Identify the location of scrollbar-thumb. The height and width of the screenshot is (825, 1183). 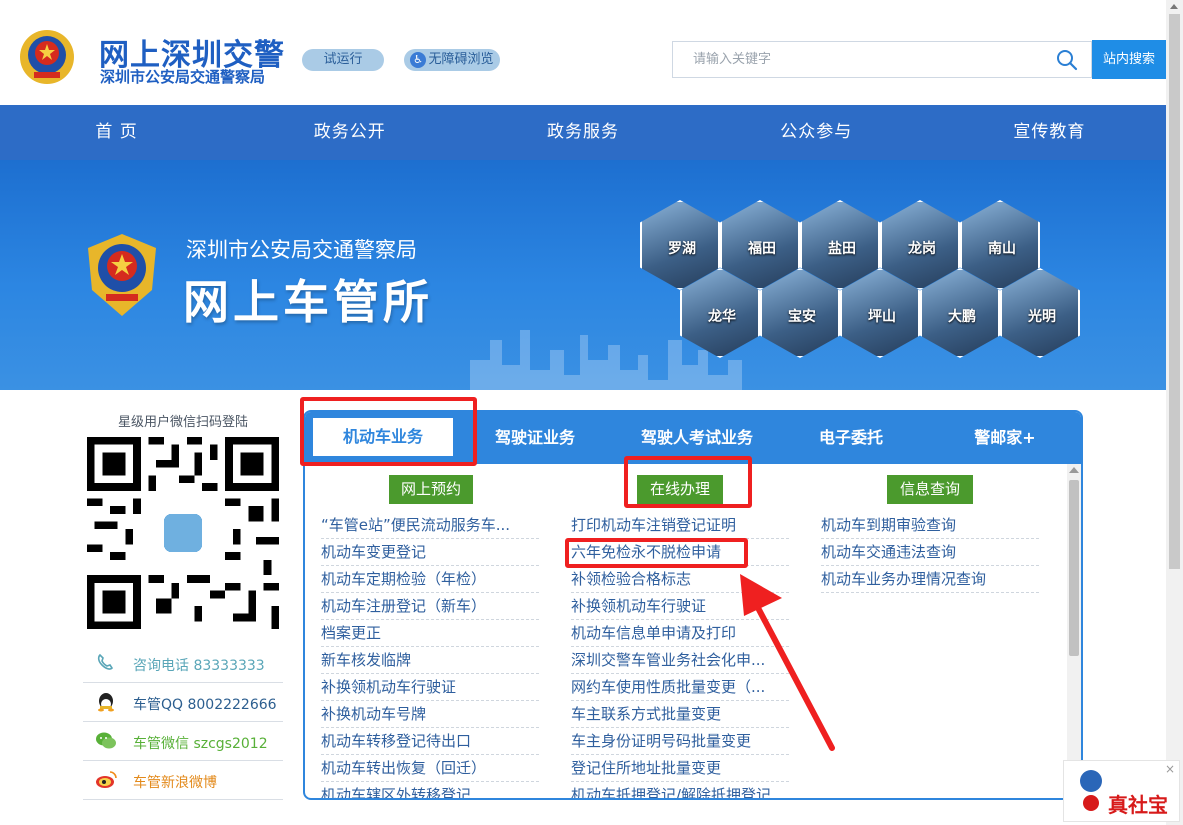
(1074, 568).